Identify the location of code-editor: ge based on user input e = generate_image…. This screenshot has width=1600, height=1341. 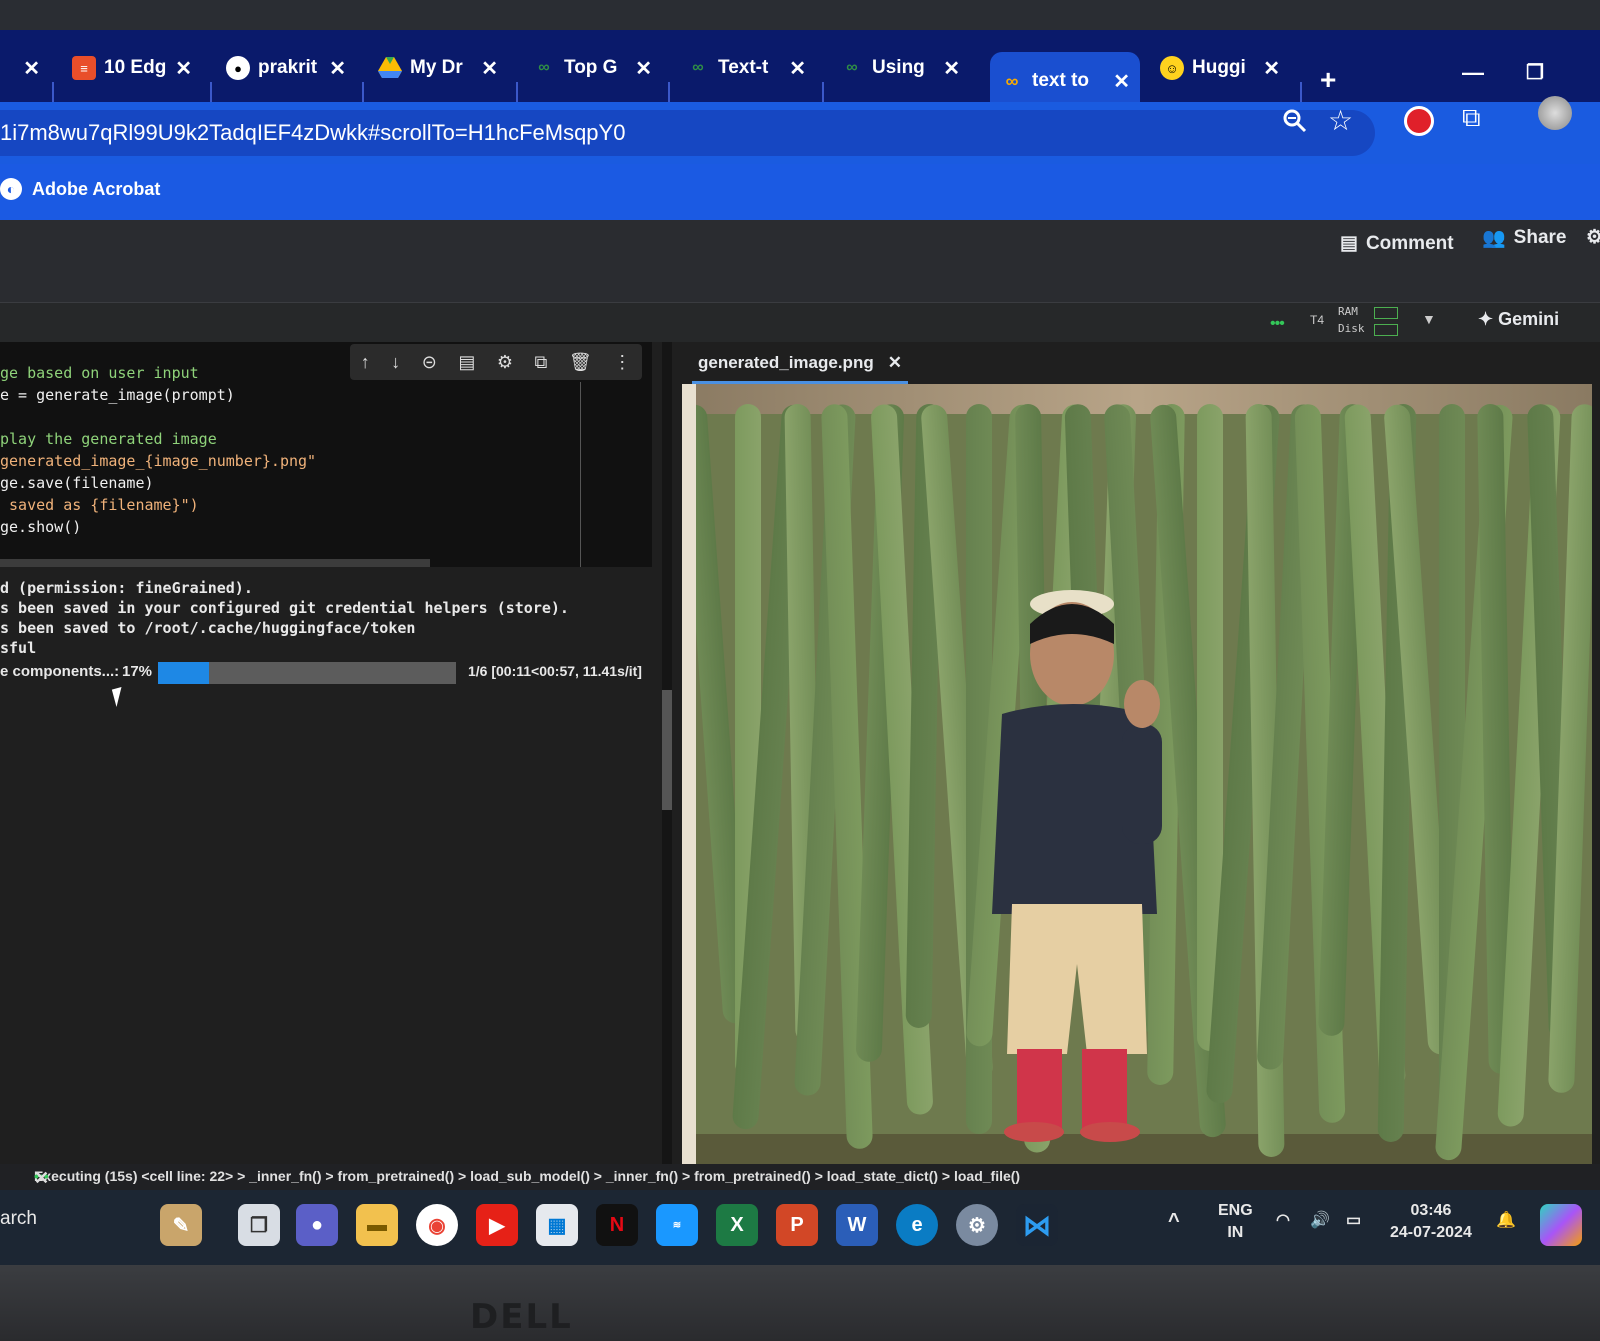
(158, 450).